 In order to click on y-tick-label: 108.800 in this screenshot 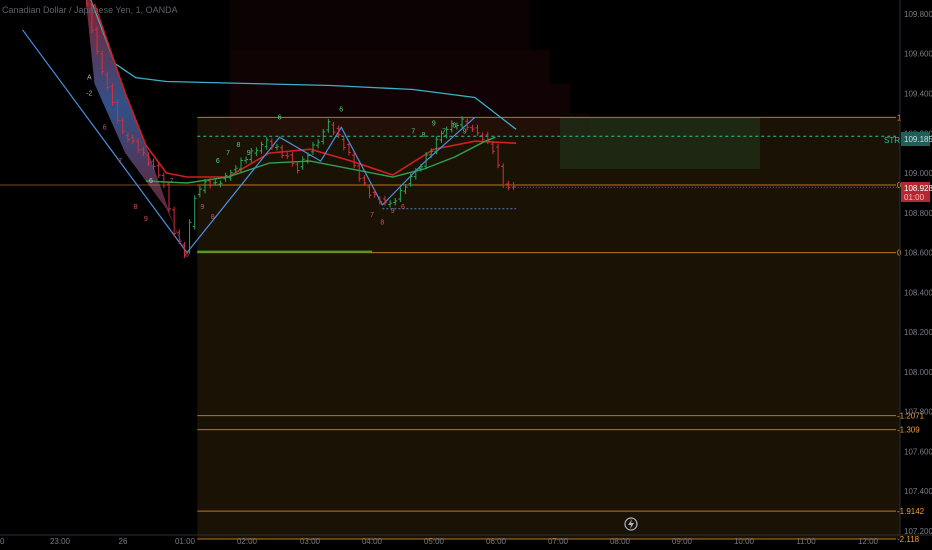, I will do `click(918, 213)`.